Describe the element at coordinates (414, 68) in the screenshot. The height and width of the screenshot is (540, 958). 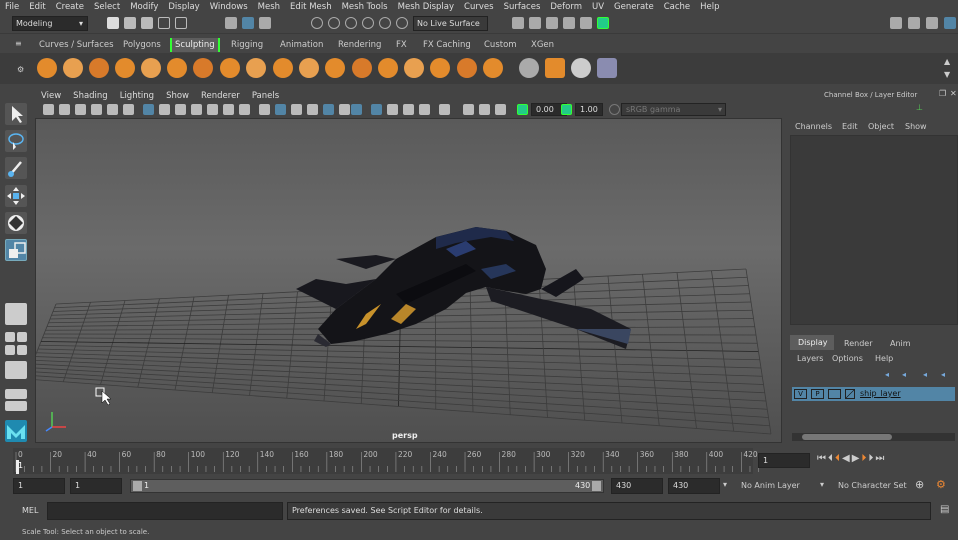
I see `smear-tool-icon` at that location.